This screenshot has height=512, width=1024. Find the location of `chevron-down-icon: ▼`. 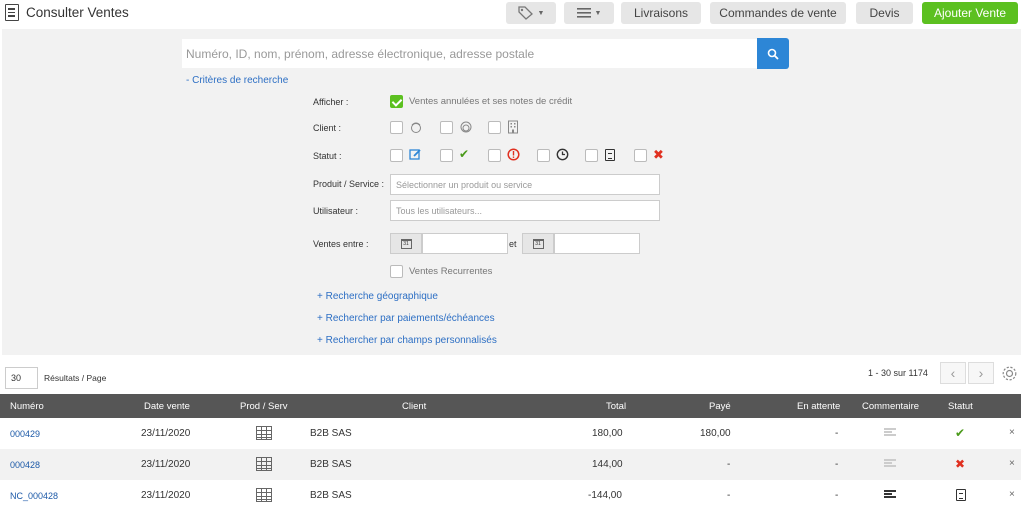

chevron-down-icon: ▼ is located at coordinates (541, 13).